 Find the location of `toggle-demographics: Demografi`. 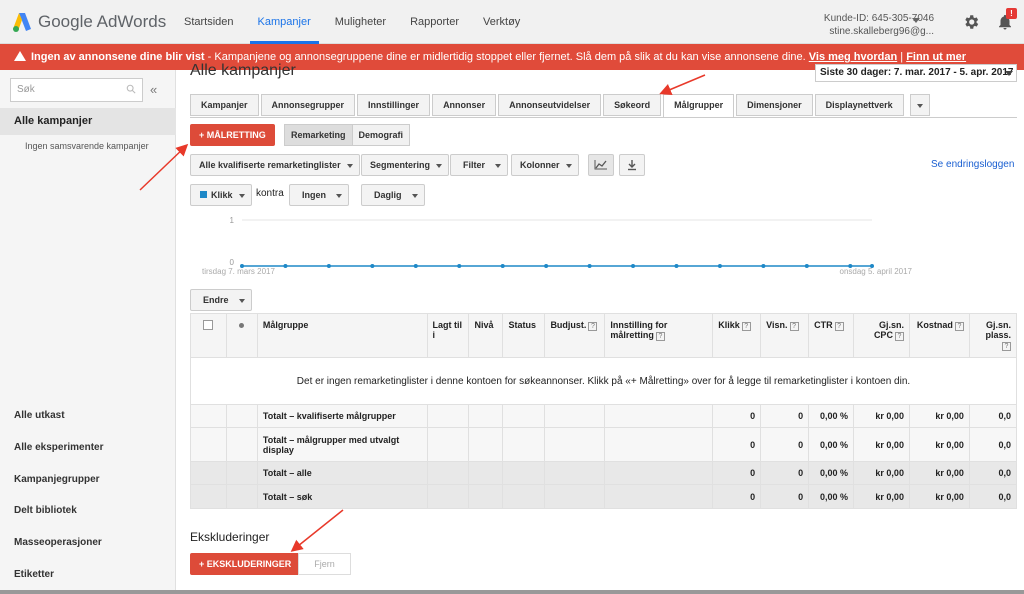

toggle-demographics: Demografi is located at coordinates (381, 135).